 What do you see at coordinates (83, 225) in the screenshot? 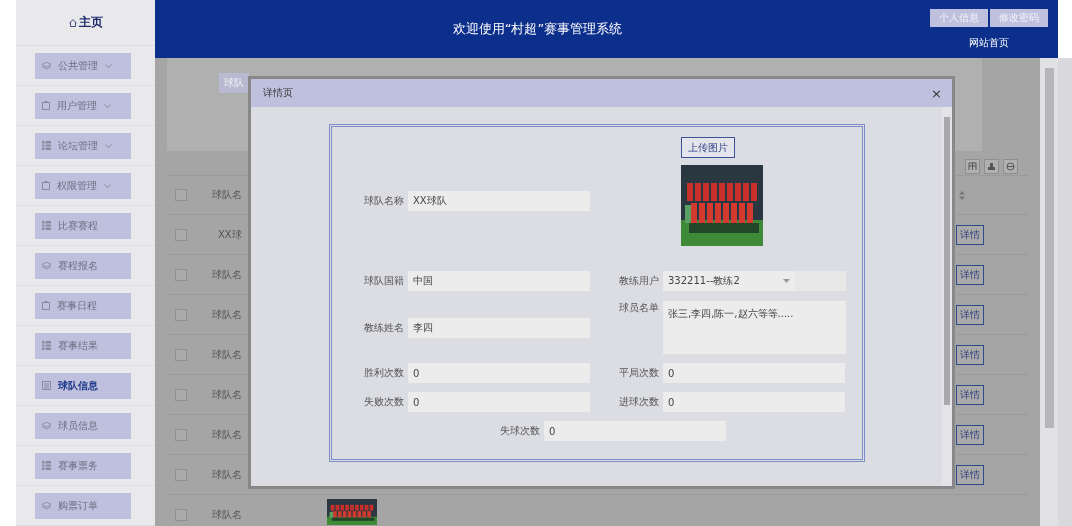
I see `sidebar-item: 比赛赛程` at bounding box center [83, 225].